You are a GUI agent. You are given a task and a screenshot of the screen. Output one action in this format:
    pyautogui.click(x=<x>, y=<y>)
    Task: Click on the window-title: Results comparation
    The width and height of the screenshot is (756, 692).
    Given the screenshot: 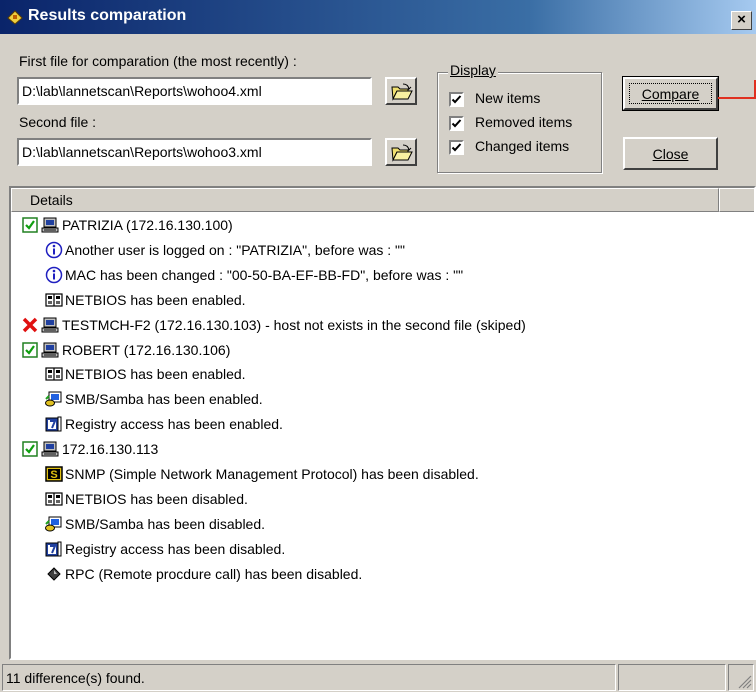 What is the action you would take?
    pyautogui.click(x=107, y=15)
    